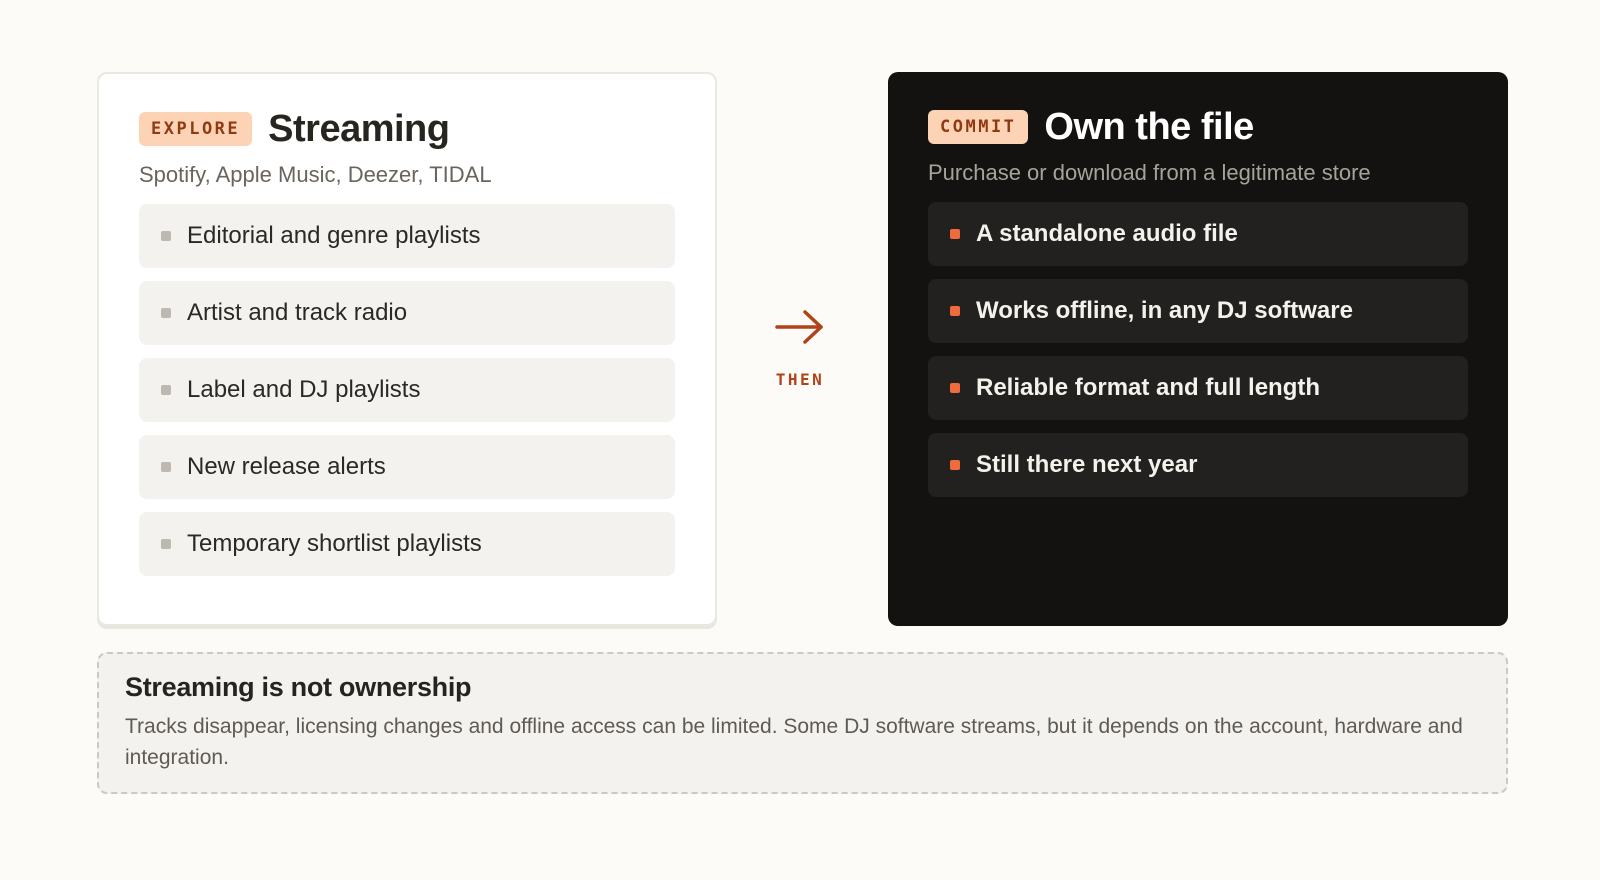  What do you see at coordinates (1148, 387) in the screenshot?
I see `commit-item-text: Reliable format and full length` at bounding box center [1148, 387].